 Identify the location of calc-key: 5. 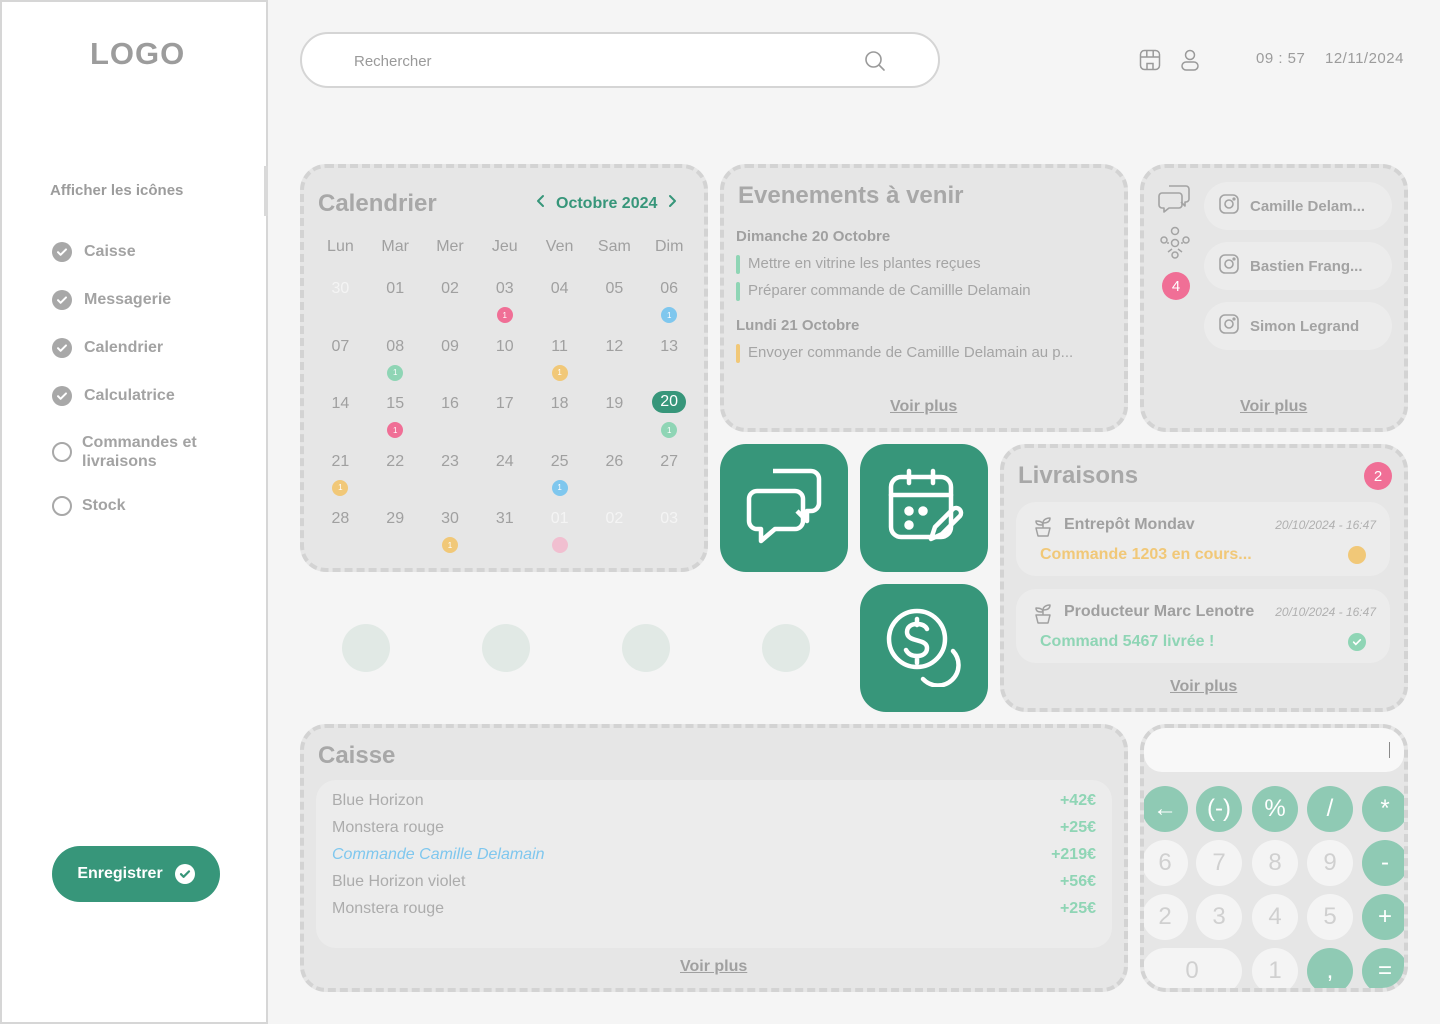
(1330, 917).